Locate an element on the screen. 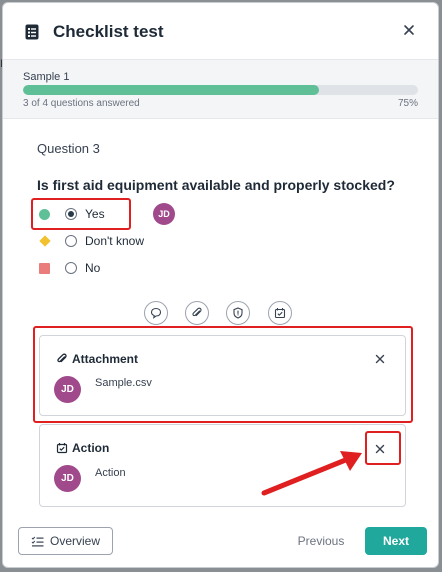 This screenshot has height=572, width=442. next-button: Next is located at coordinates (396, 541).